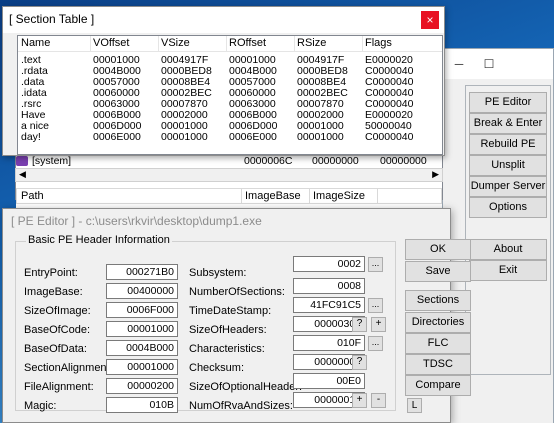  Describe the element at coordinates (273, 196) in the screenshot. I see `module-col-imagebase: ImageBase` at that location.